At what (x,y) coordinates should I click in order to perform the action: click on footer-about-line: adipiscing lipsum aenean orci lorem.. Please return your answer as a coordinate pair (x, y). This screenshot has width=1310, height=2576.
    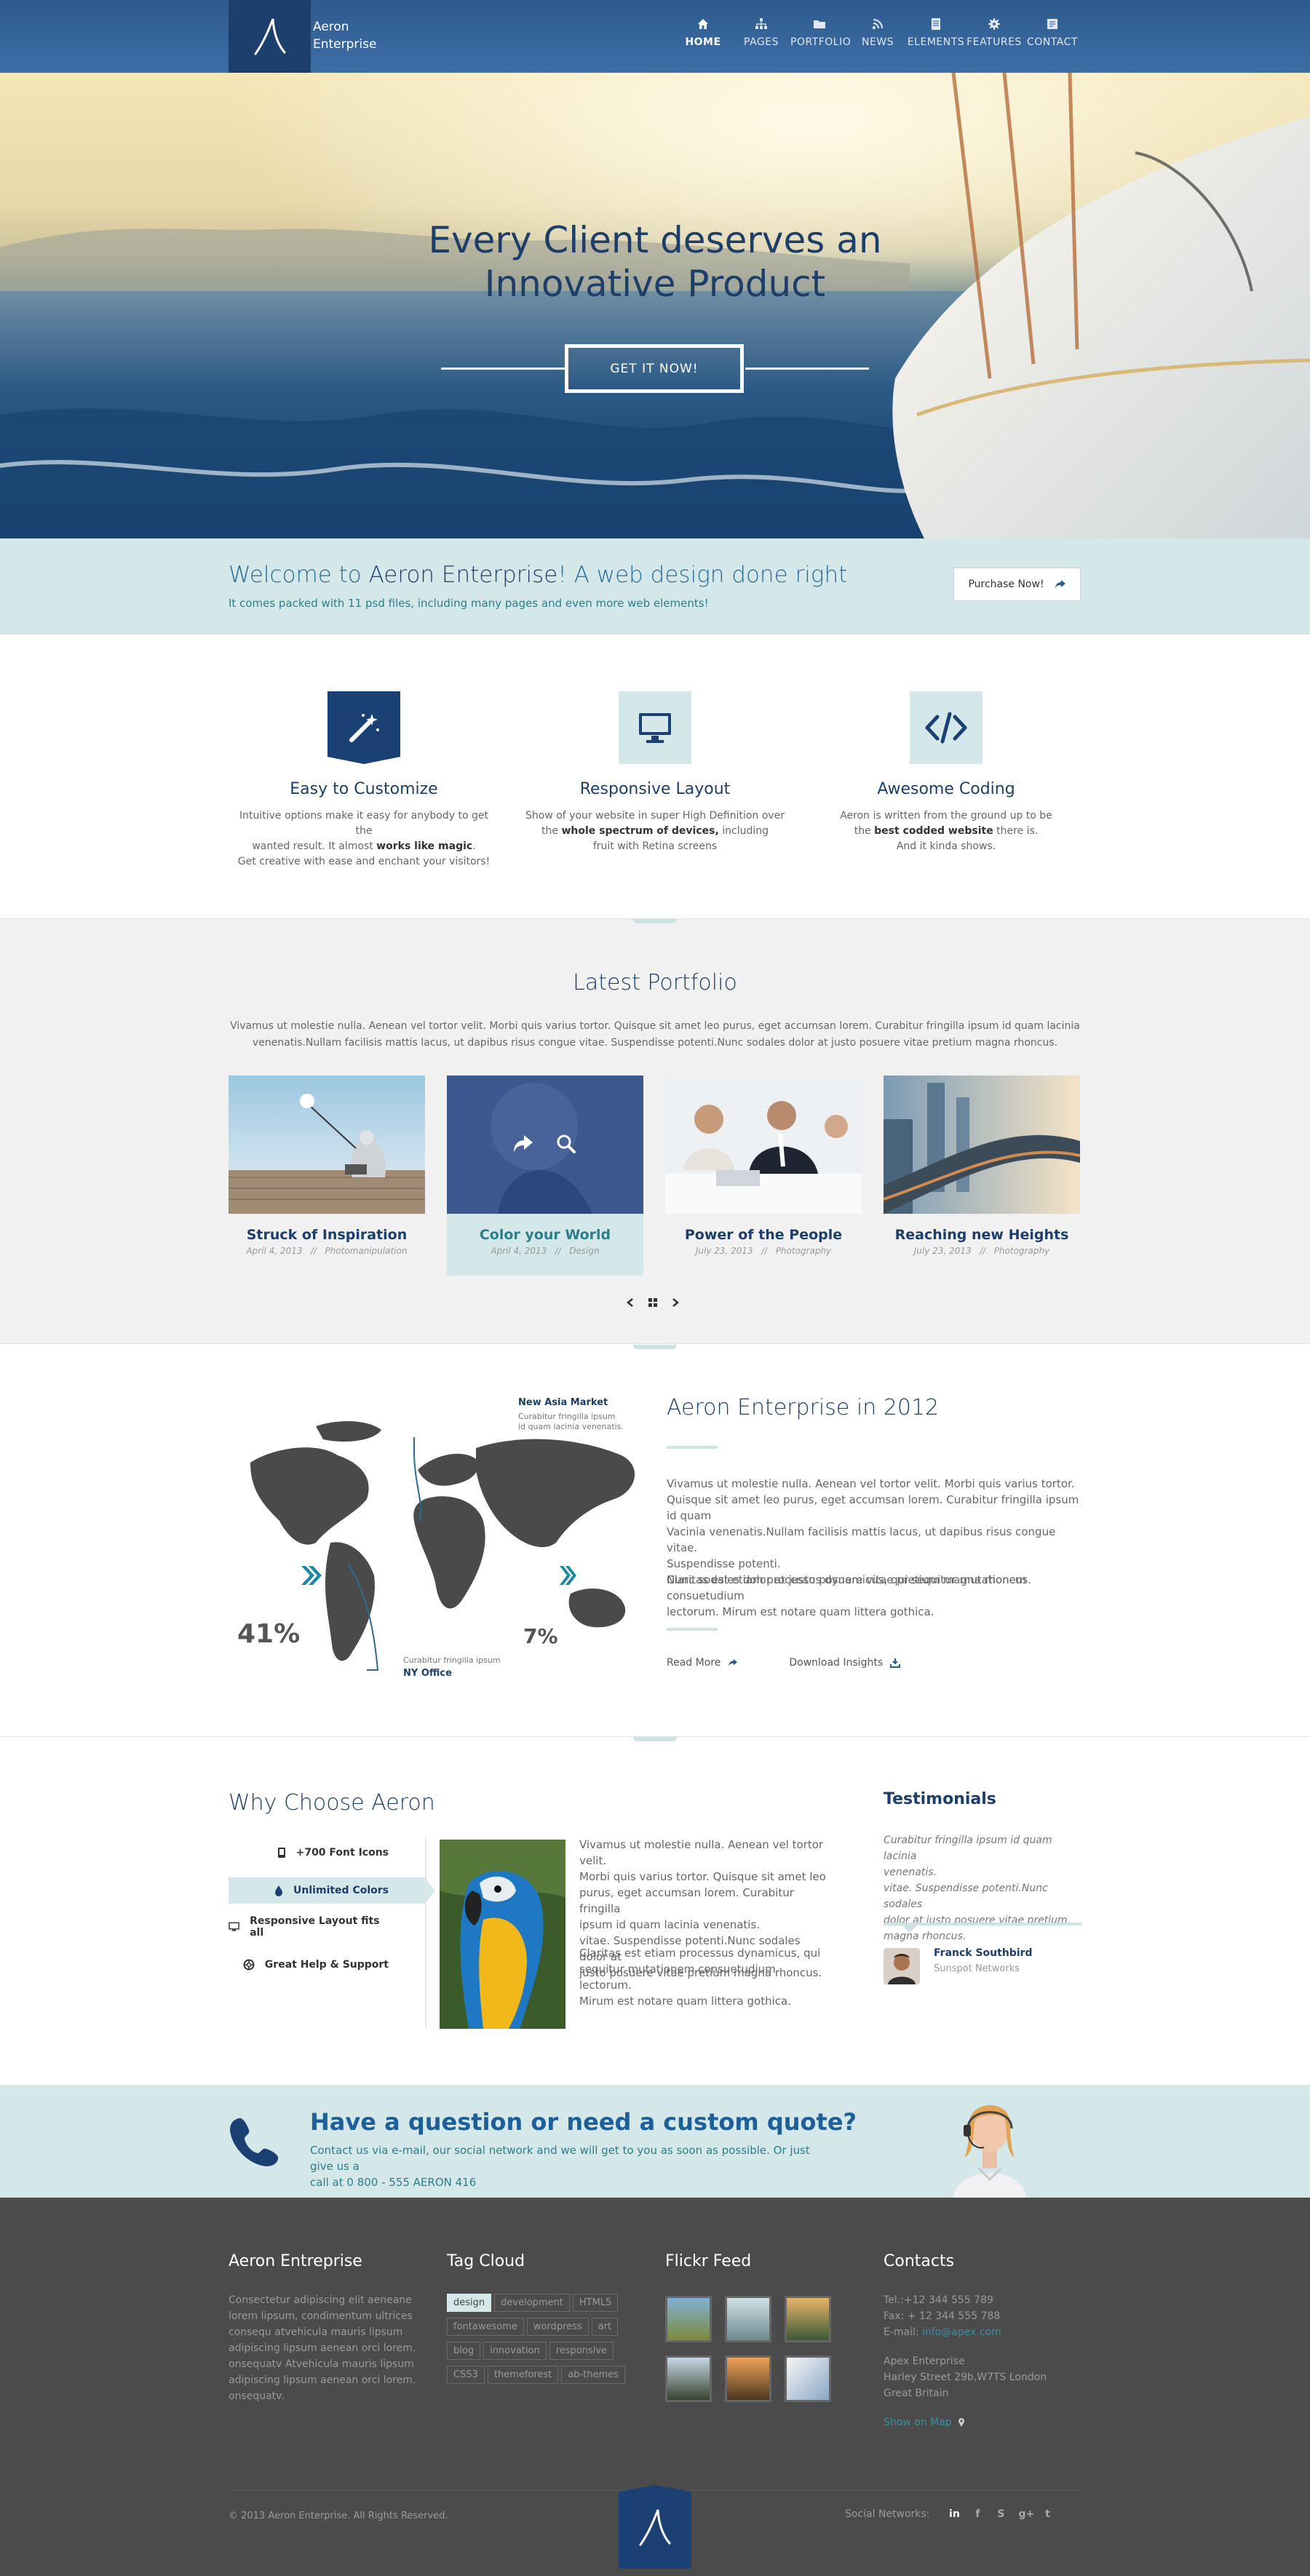
    Looking at the image, I should click on (322, 2348).